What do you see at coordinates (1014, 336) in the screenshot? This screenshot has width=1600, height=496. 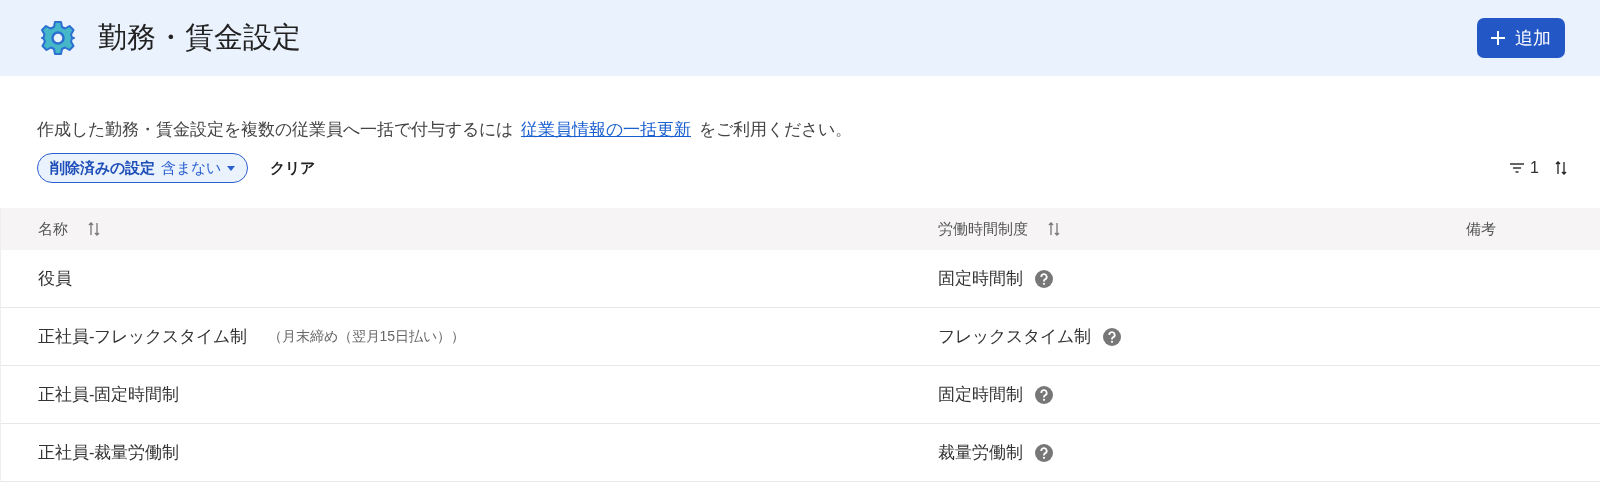 I see `work-system: フレックスタイム制` at bounding box center [1014, 336].